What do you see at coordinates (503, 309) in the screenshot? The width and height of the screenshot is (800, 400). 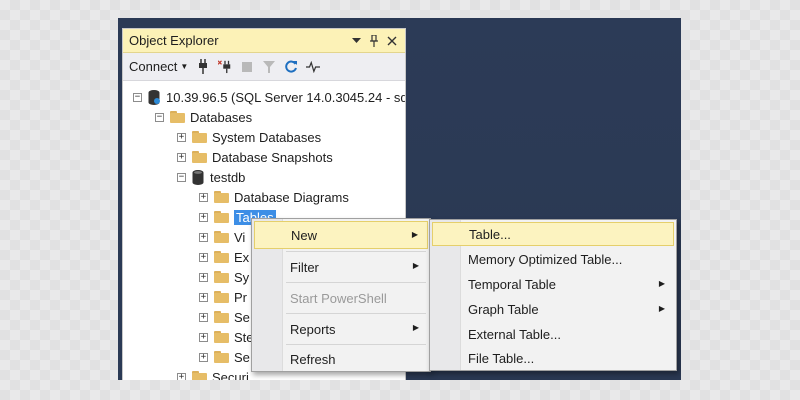 I see `menu-item-label: Graph Table` at bounding box center [503, 309].